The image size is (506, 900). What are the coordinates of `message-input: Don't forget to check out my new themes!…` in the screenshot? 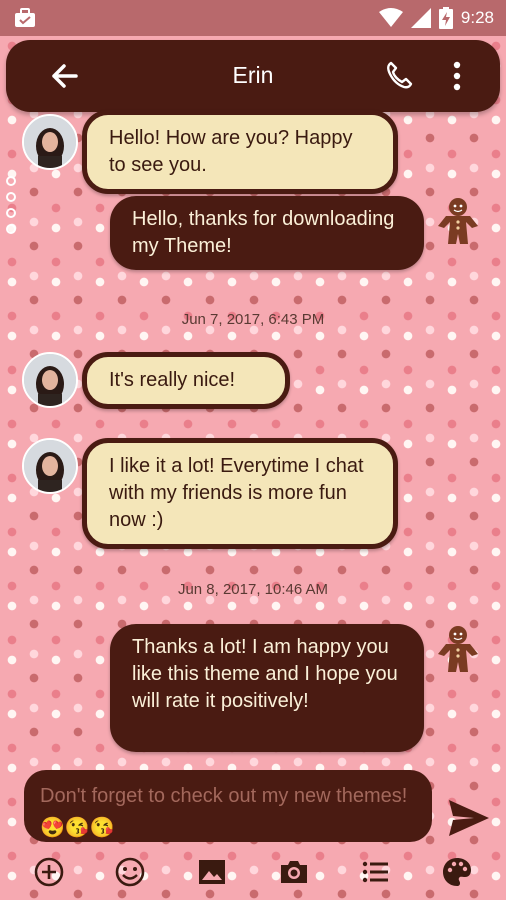 It's located at (228, 806).